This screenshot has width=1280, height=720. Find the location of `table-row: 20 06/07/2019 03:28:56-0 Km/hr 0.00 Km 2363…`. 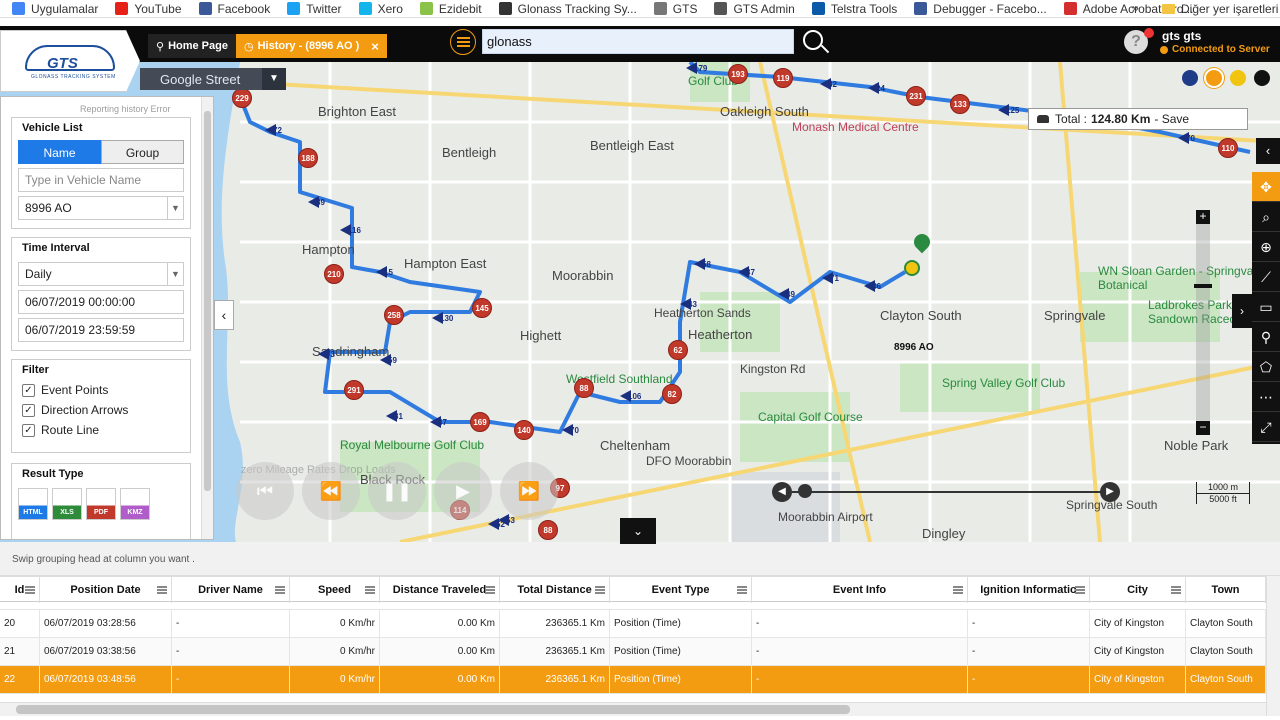

table-row: 20 06/07/2019 03:28:56-0 Km/hr 0.00 Km 2363… is located at coordinates (633, 624).